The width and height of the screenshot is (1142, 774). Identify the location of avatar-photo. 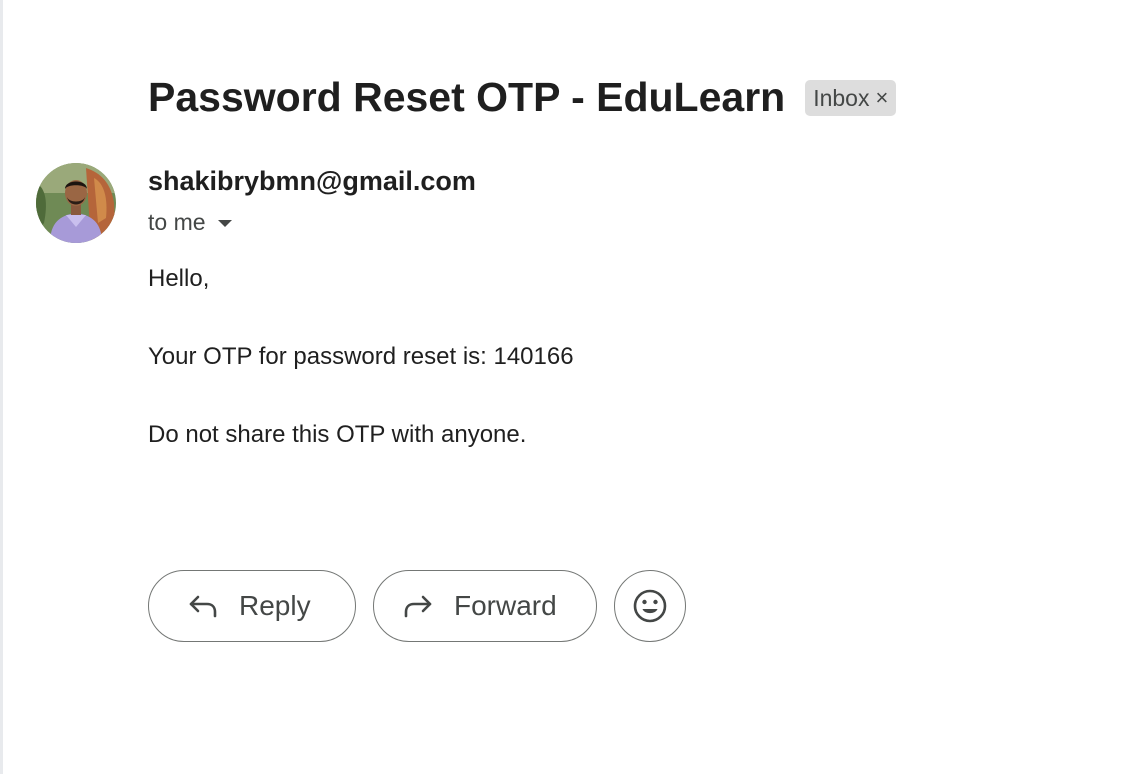
(76, 203).